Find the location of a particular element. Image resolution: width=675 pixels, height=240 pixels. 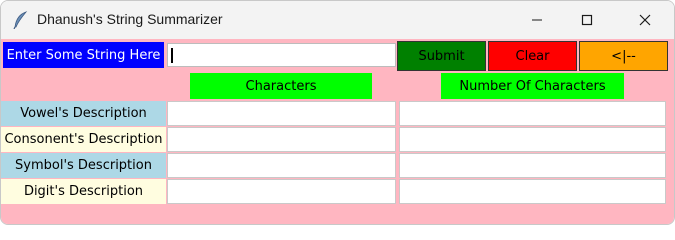

close-icon is located at coordinates (645, 20).